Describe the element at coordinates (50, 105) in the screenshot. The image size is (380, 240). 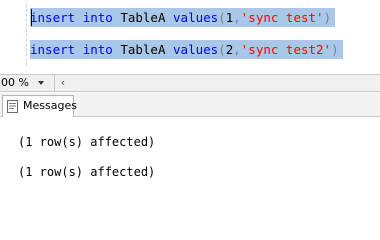
I see `tab-label: Messages` at that location.